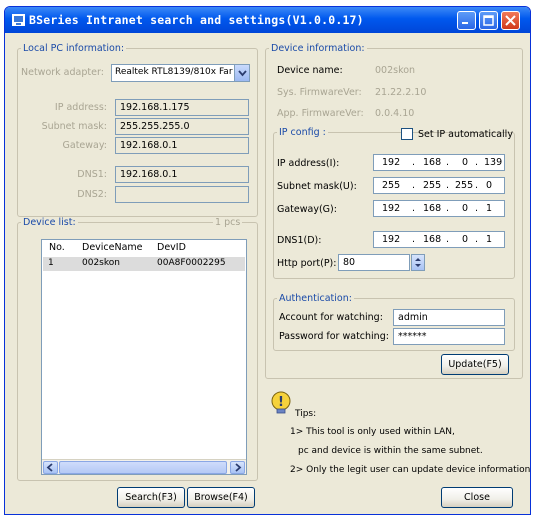 Image resolution: width=535 pixels, height=520 pixels. I want to click on ip-config-legend: IP config :, so click(302, 132).